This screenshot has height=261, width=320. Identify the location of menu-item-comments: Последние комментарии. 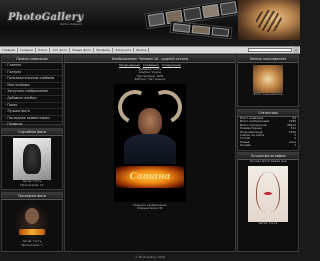
(32, 119).